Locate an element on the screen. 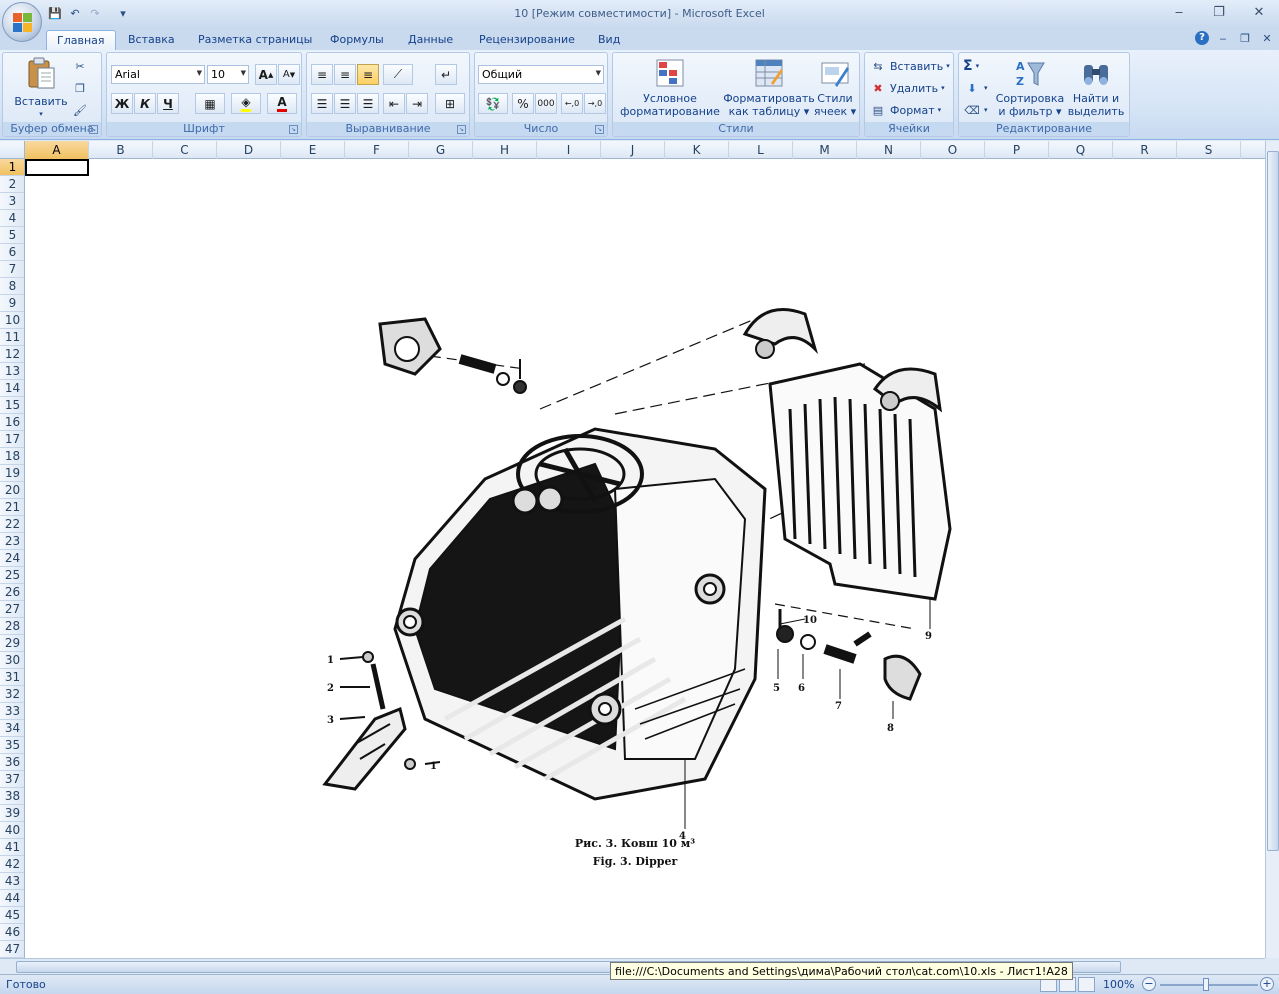 The width and height of the screenshot is (1279, 994). office-button is located at coordinates (22, 22).